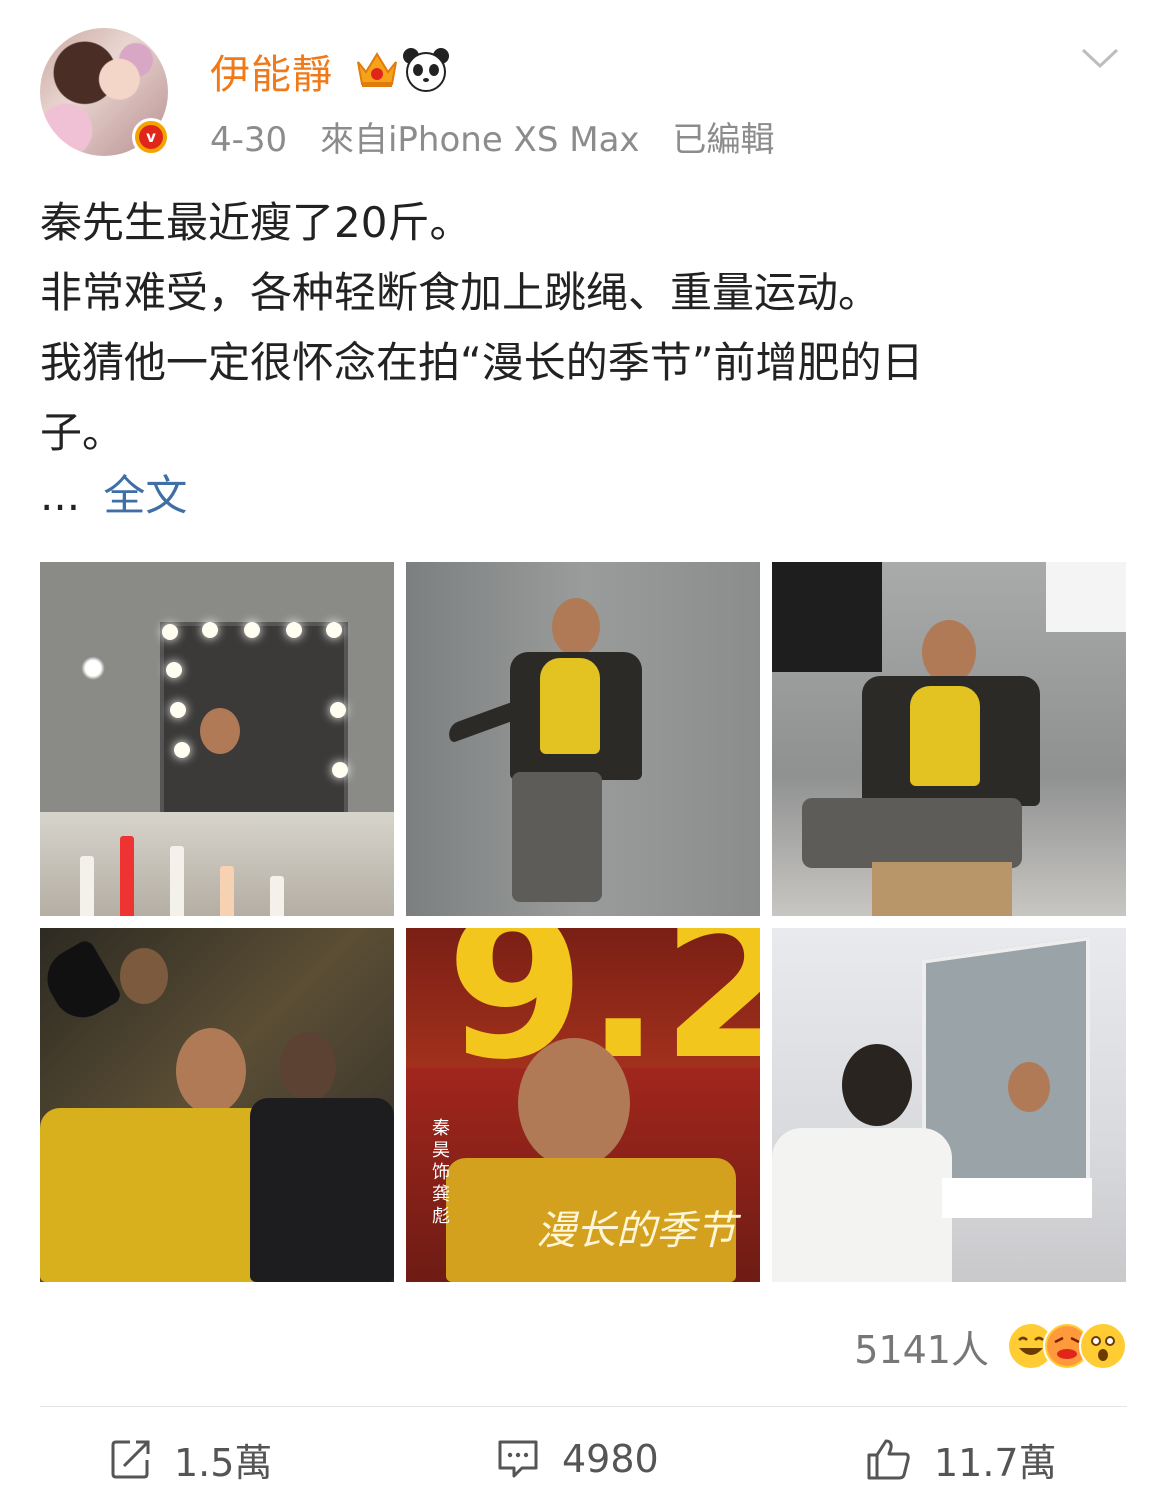 The width and height of the screenshot is (1169, 1497). I want to click on comment-button: 4980, so click(577, 1459).